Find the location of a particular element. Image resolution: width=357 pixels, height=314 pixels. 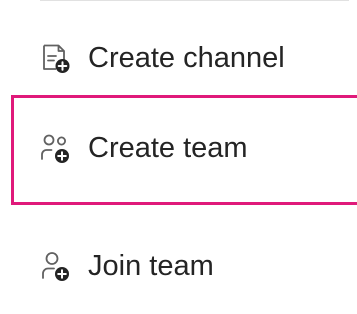

create-channel-icon is located at coordinates (55, 58).